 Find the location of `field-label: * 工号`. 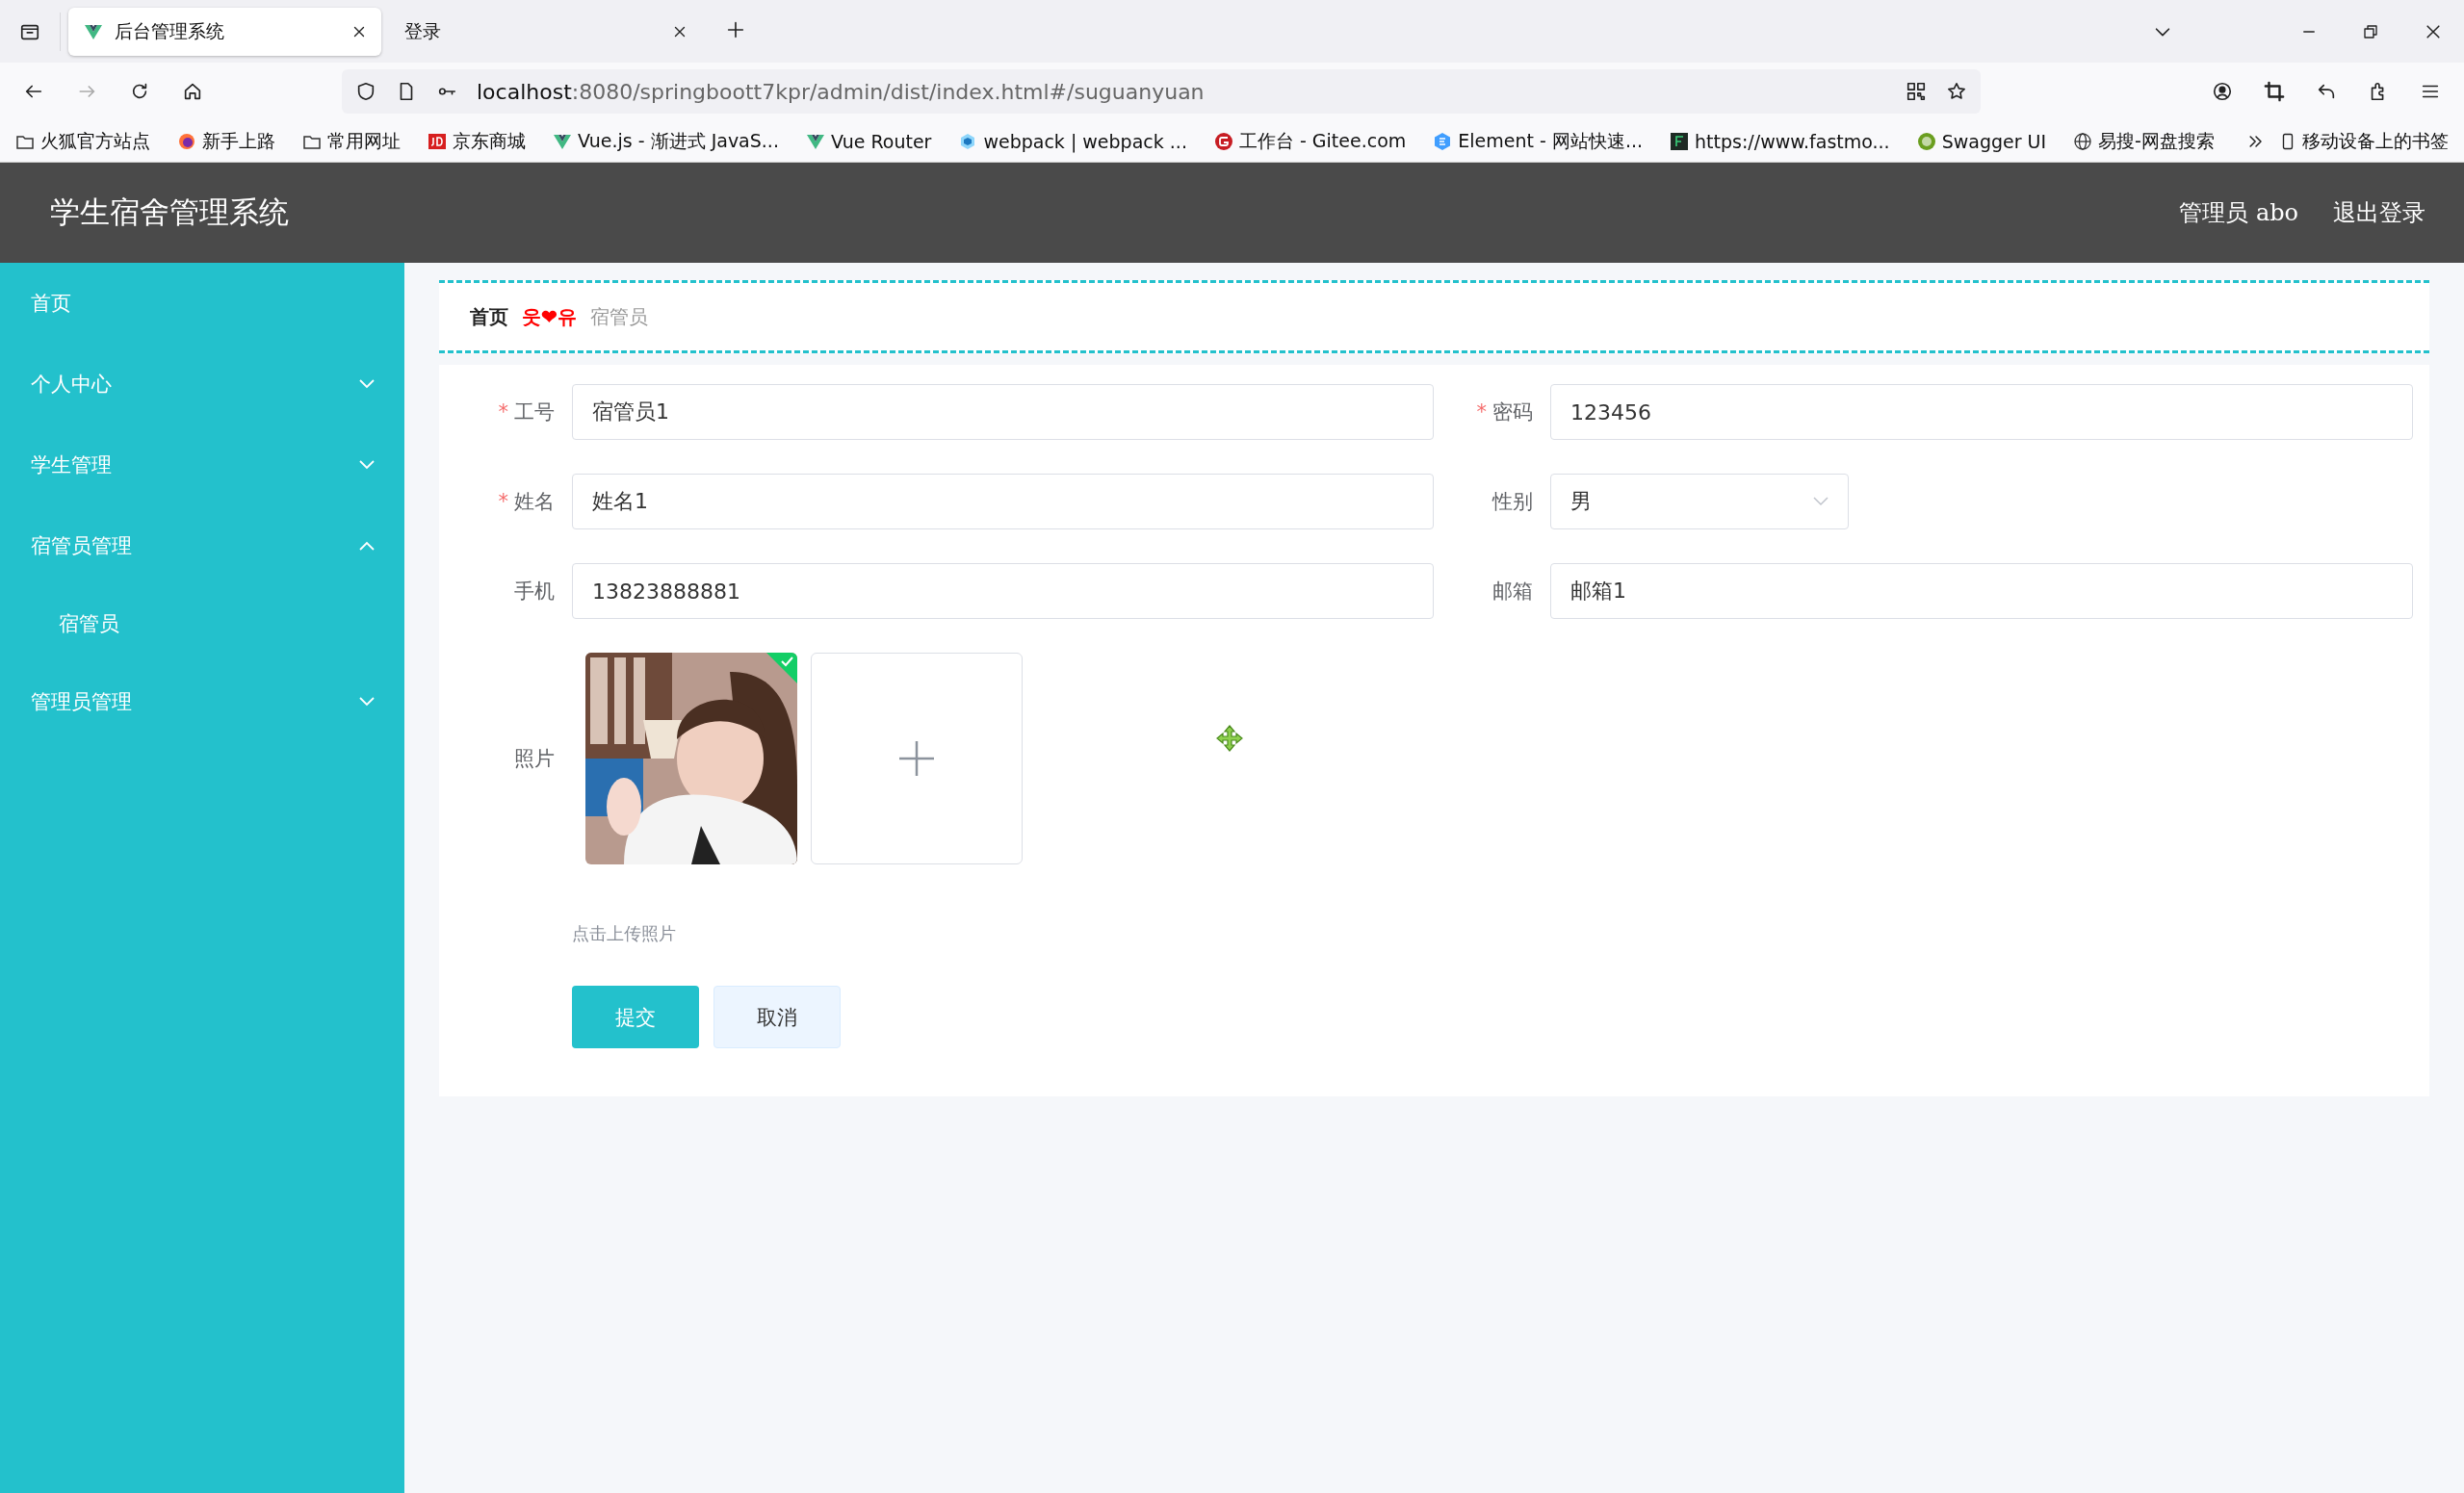

field-label: * 工号 is located at coordinates (526, 412).